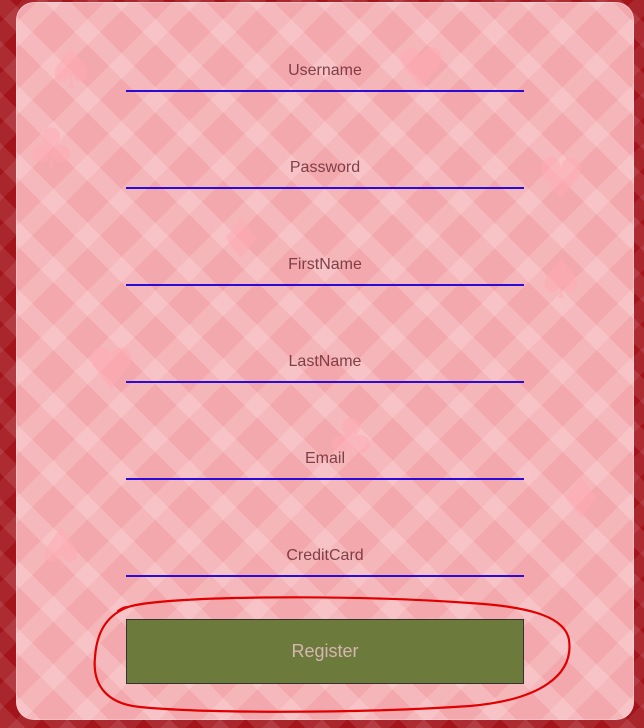 The height and width of the screenshot is (728, 644). What do you see at coordinates (581, 499) in the screenshot?
I see `diamond-icon: ♦` at bounding box center [581, 499].